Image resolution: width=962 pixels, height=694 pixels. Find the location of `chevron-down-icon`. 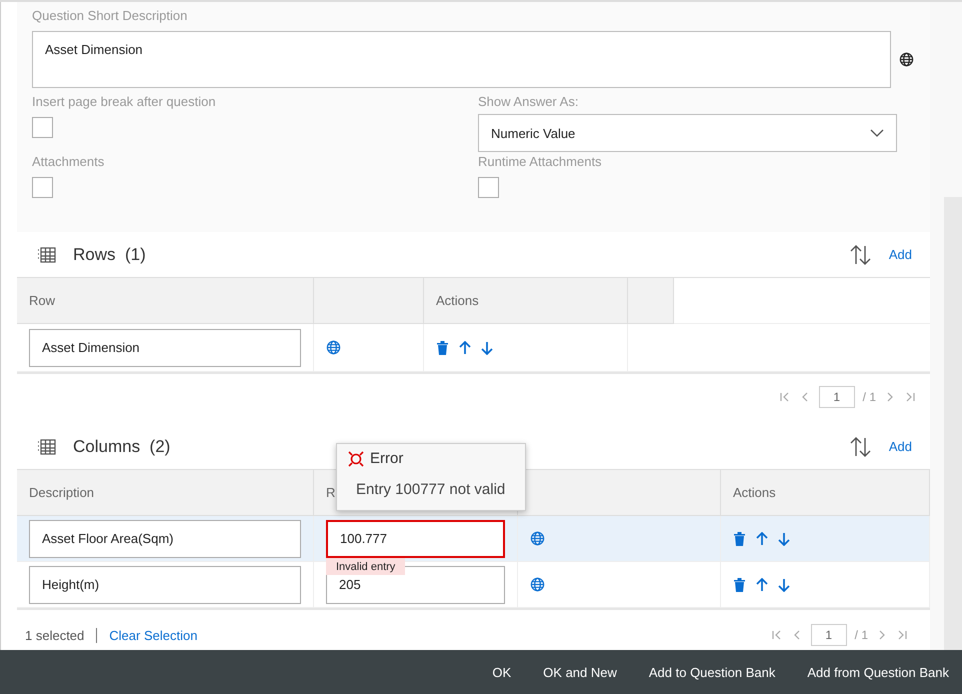

chevron-down-icon is located at coordinates (877, 133).